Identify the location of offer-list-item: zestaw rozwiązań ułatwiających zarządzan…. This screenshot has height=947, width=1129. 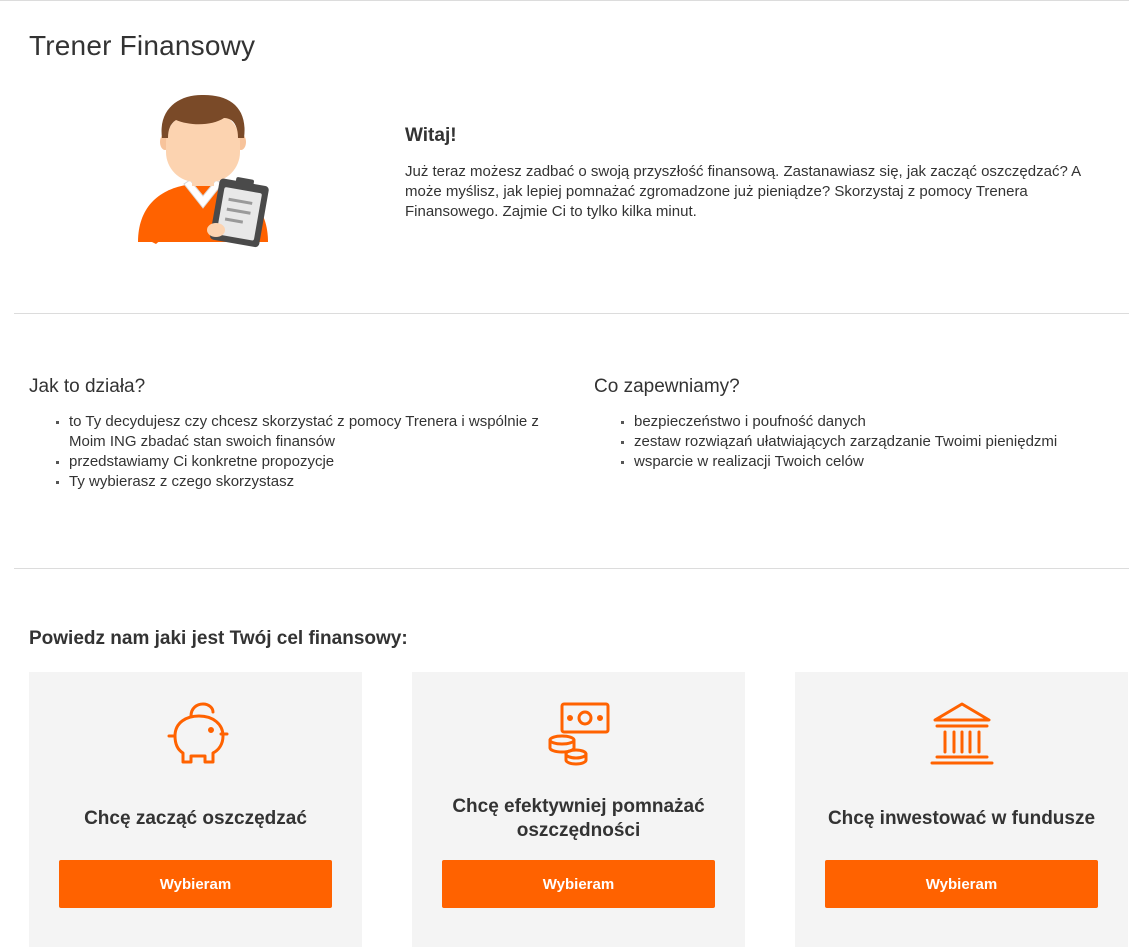
(874, 442).